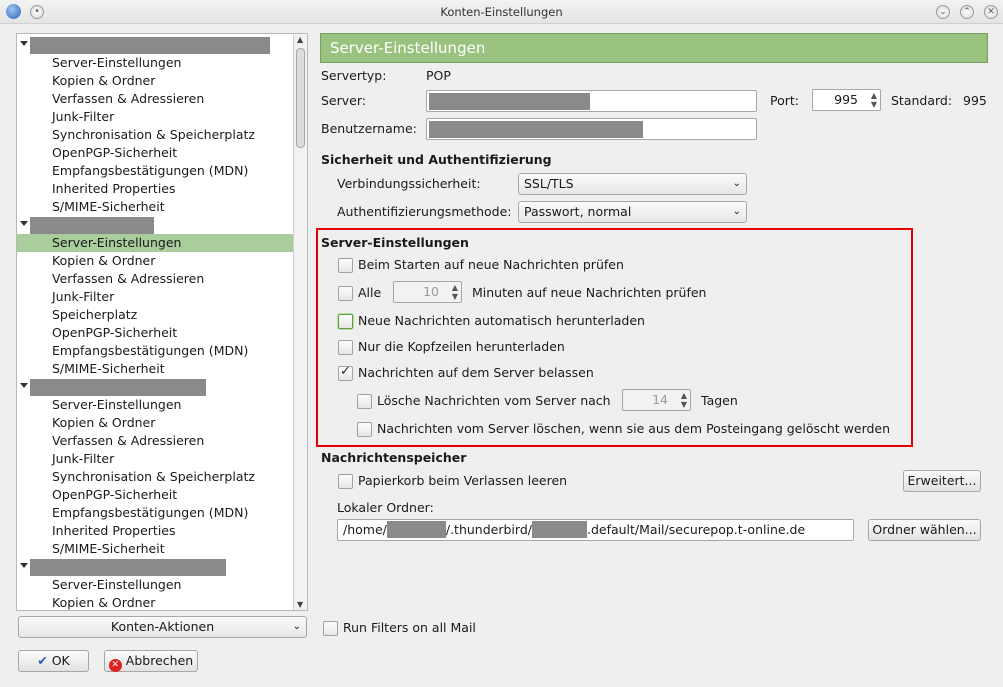 This screenshot has height=687, width=1003. I want to click on server-input, so click(591, 101).